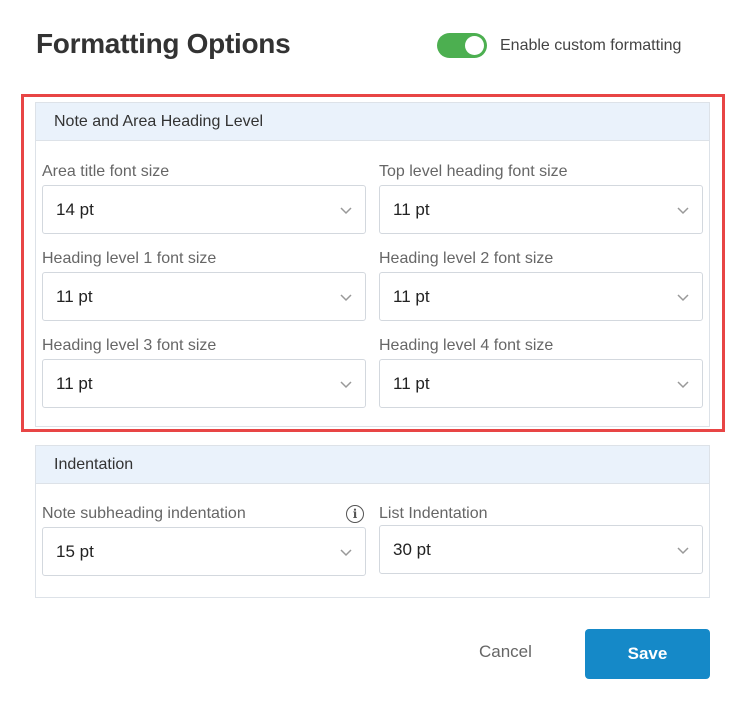 Image resolution: width=744 pixels, height=706 pixels. I want to click on field-label-row: Note subheading indentation i, so click(204, 514).